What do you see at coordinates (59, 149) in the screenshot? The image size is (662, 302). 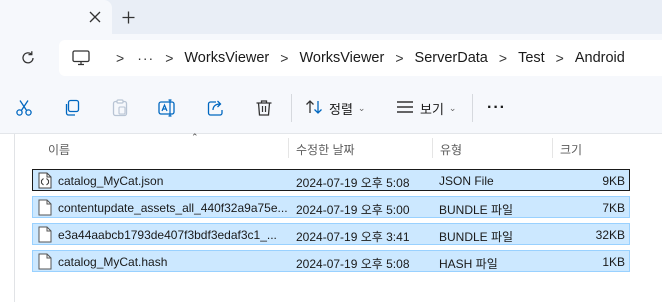 I see `column-header-name: 이름` at bounding box center [59, 149].